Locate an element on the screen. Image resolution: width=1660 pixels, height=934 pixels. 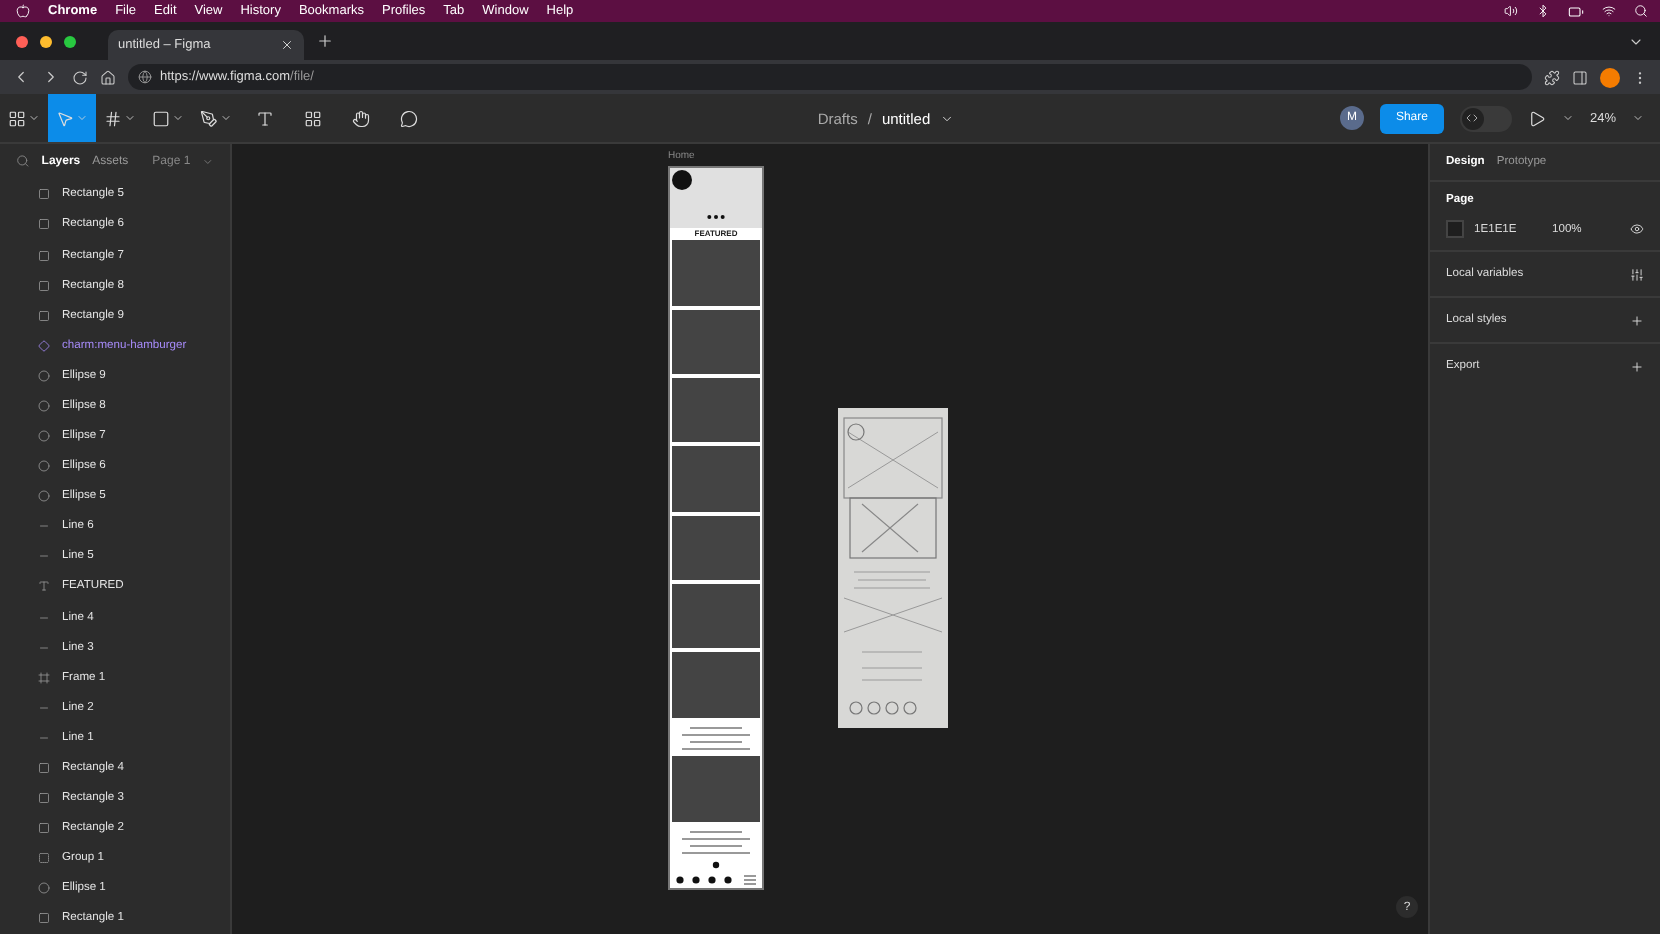
wifi-icon is located at coordinates (1609, 11).